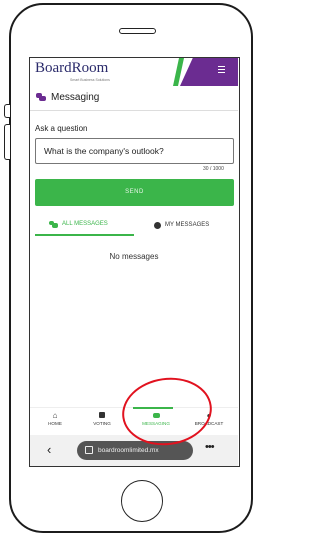  I want to click on menu-icon, so click(221, 70).